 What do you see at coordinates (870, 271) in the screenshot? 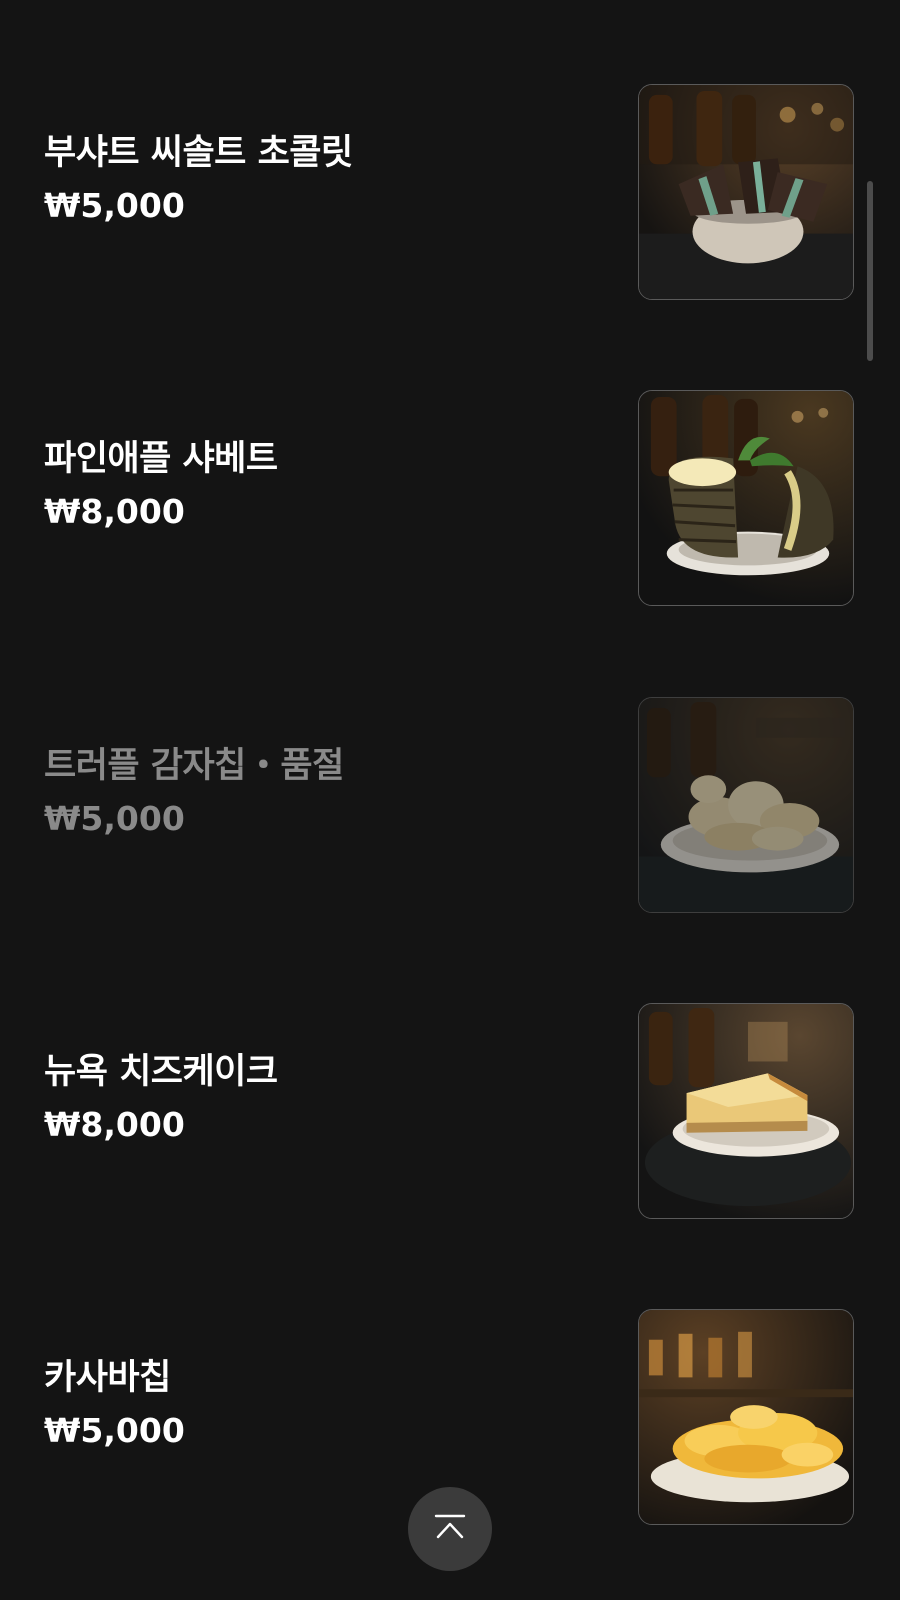
I see `scrollbar-thumb` at bounding box center [870, 271].